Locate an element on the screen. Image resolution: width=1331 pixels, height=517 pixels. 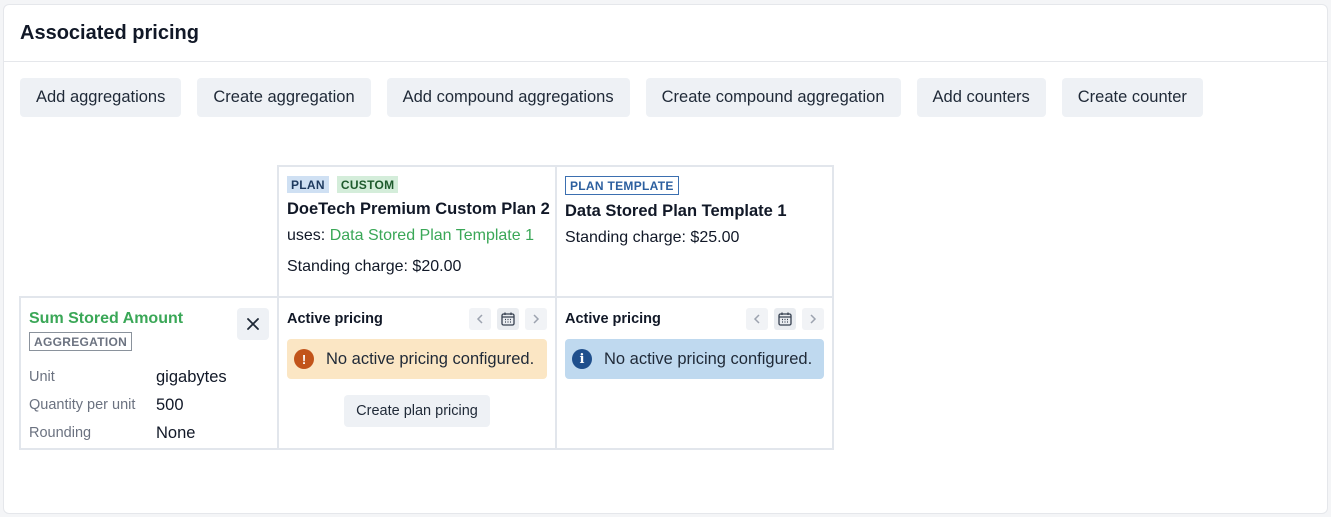
plan-name: DoeTech Premium Custom Plan 2 is located at coordinates (418, 209).